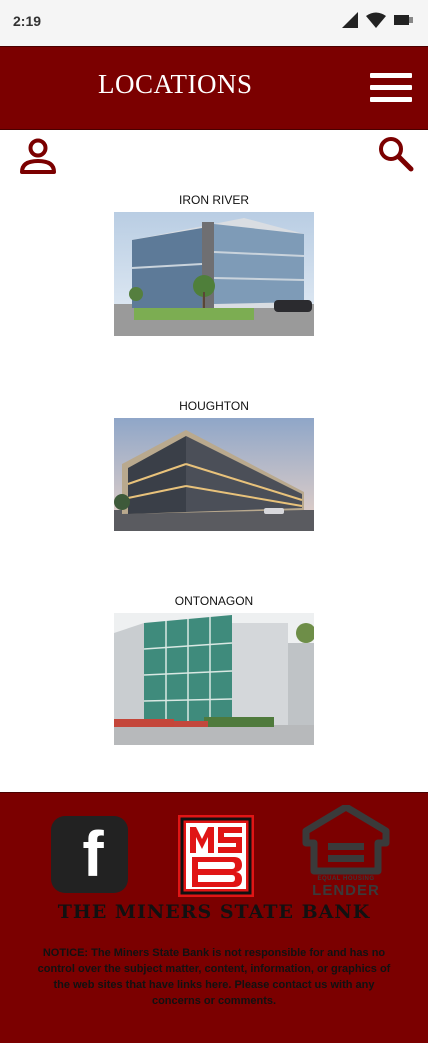 The image size is (428, 1043). What do you see at coordinates (216, 856) in the screenshot?
I see `msb-logo` at bounding box center [216, 856].